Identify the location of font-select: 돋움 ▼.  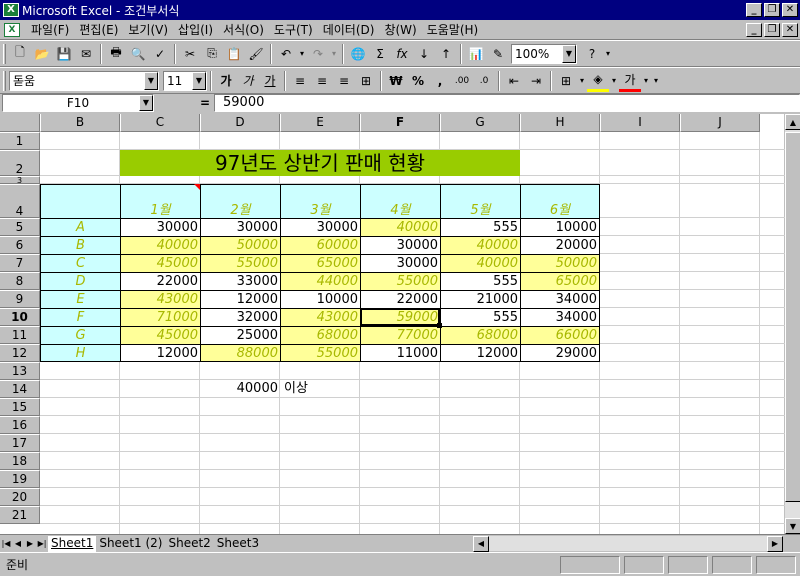
(84, 80).